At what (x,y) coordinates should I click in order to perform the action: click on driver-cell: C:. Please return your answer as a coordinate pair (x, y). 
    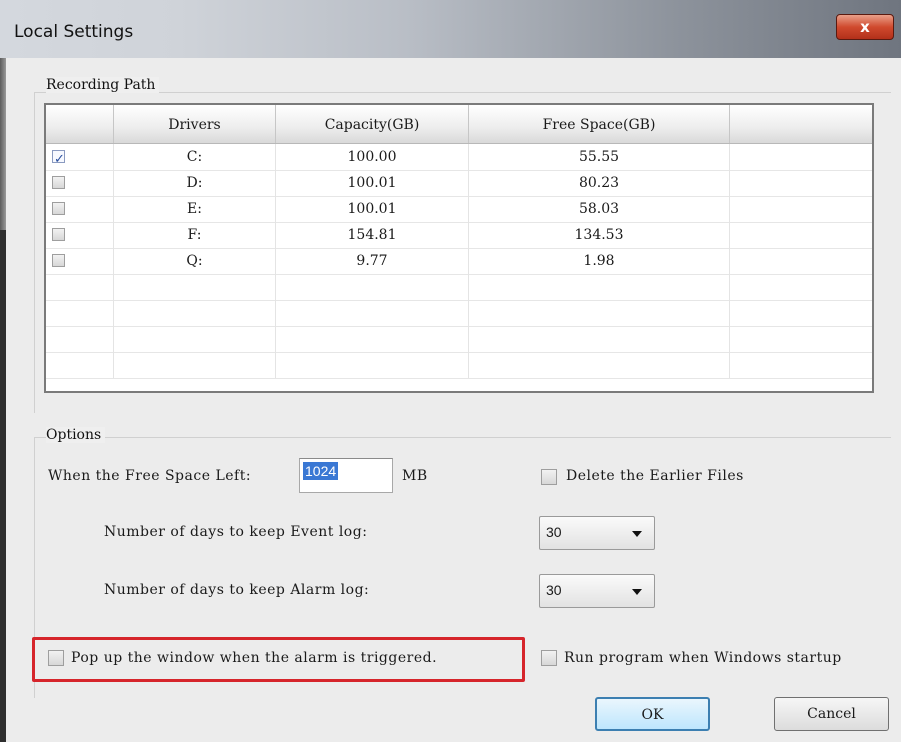
    Looking at the image, I should click on (195, 157).